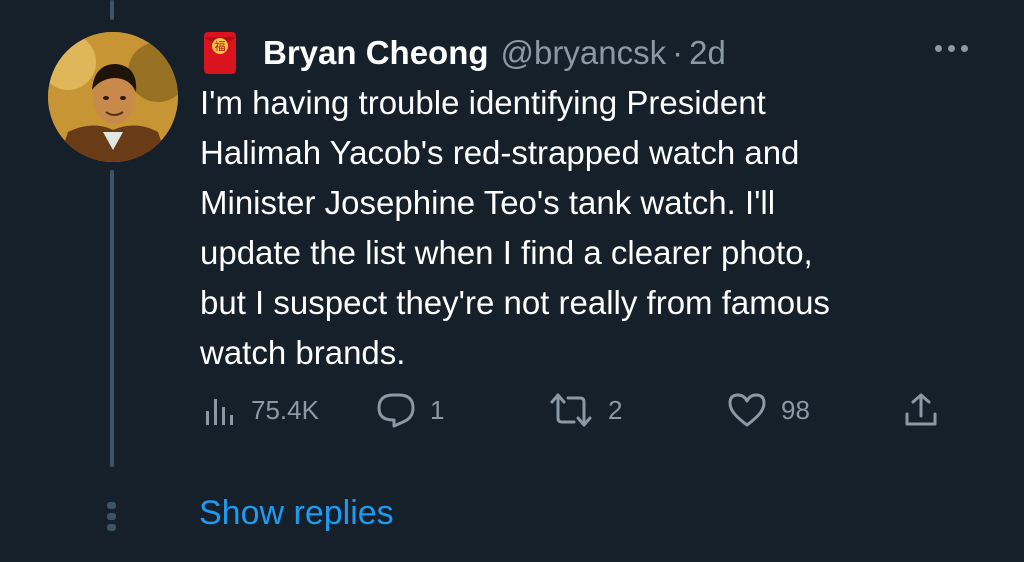 This screenshot has width=1024, height=562. I want to click on author-handle: @bryancsk, so click(584, 53).